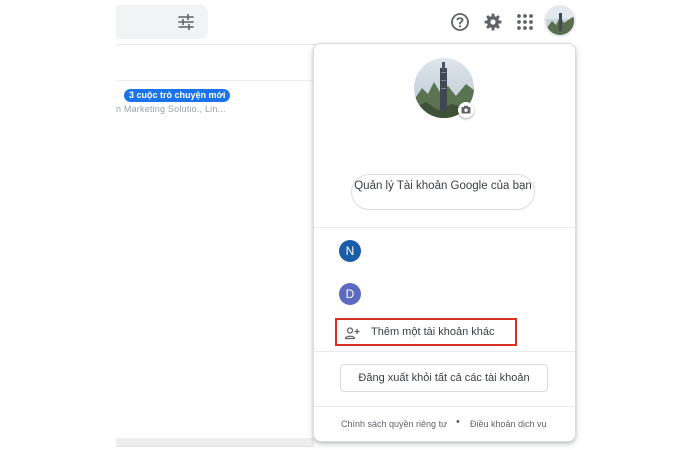 This screenshot has width=700, height=450. I want to click on list-divider, so click(216, 80).